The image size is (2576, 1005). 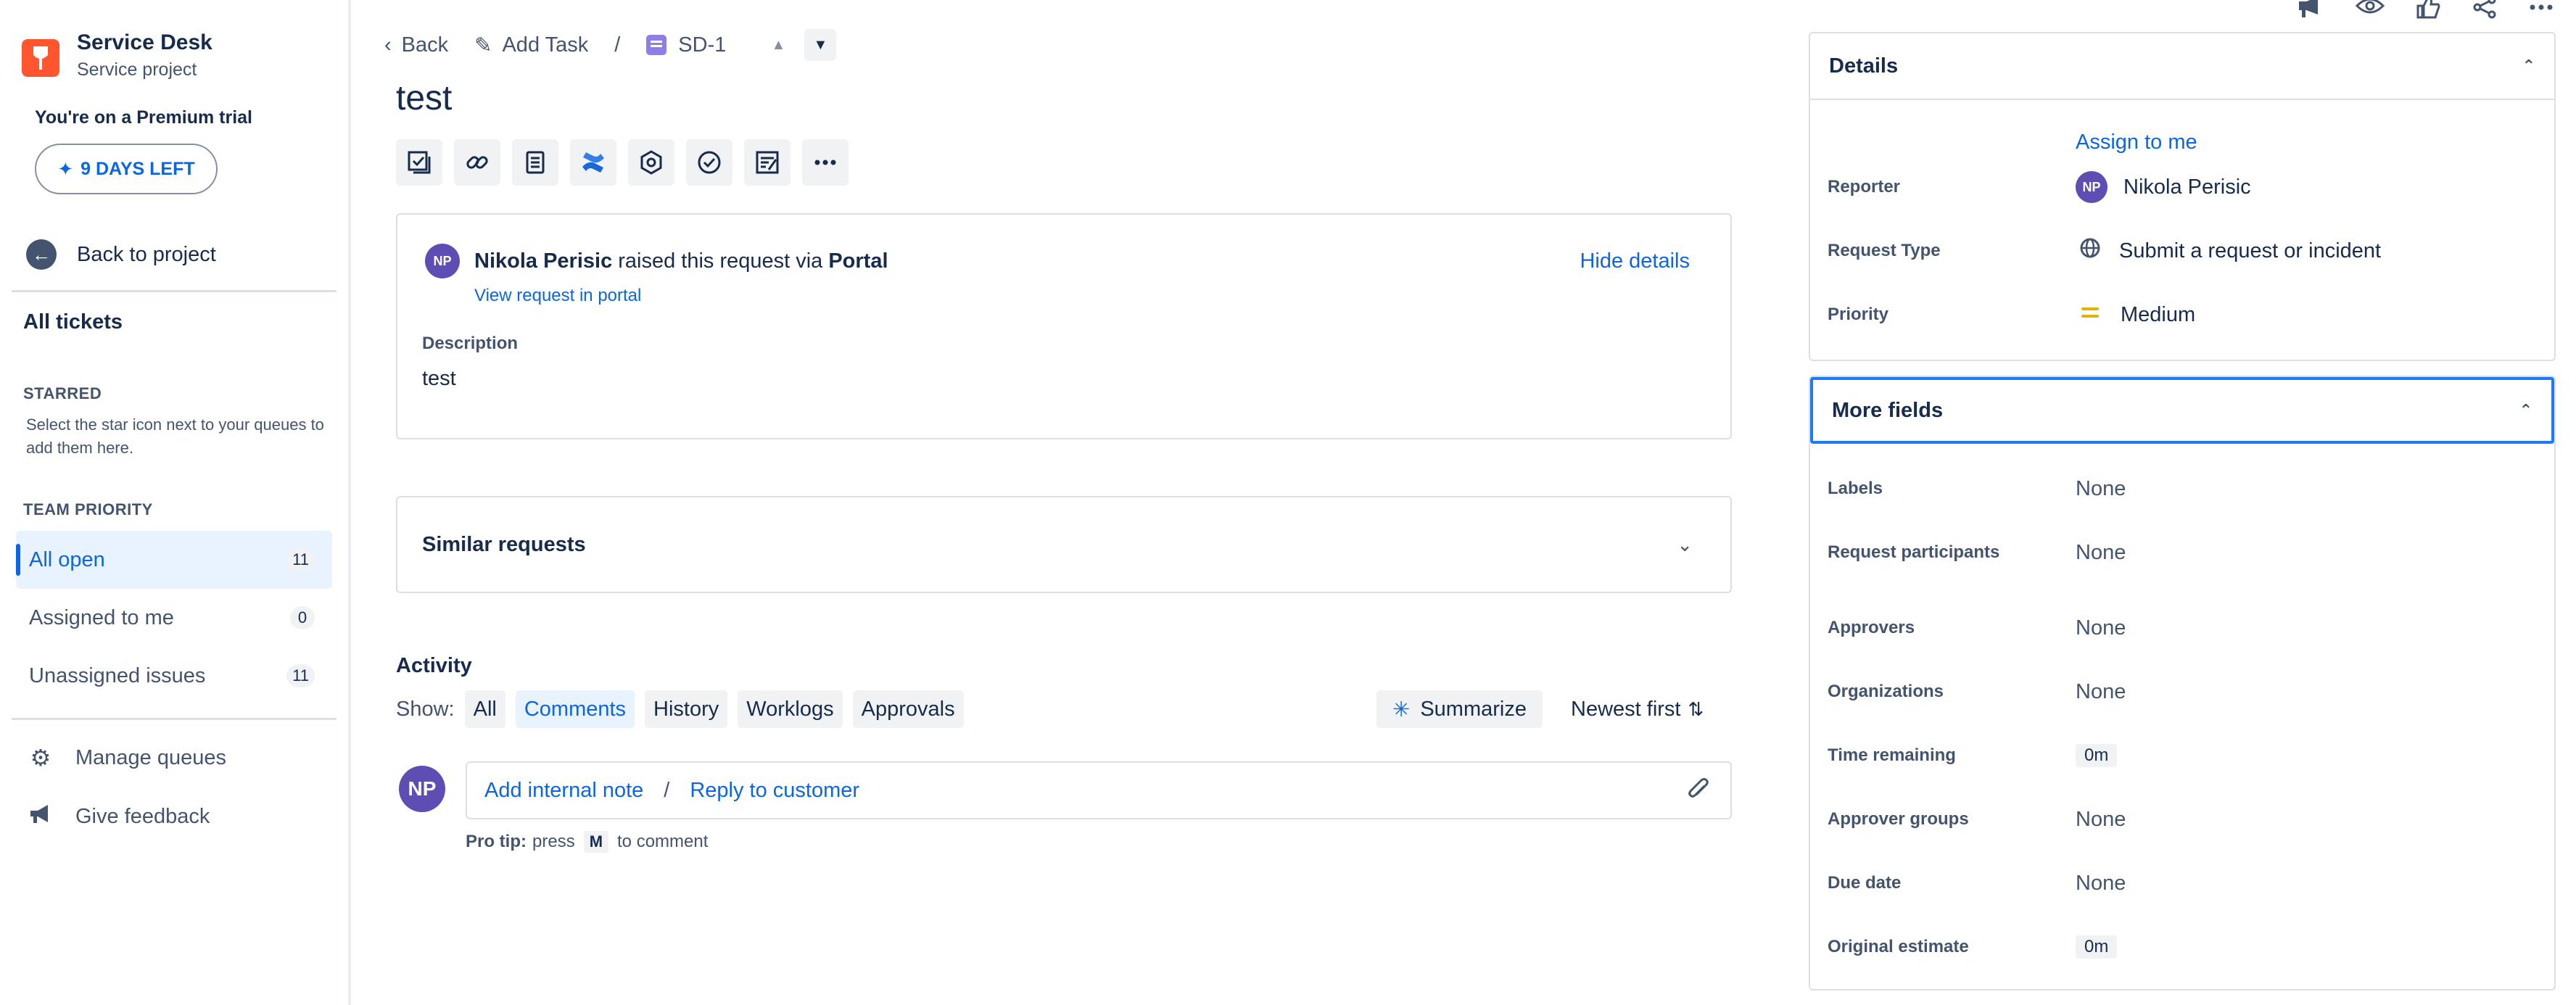 I want to click on project-type: Service project, so click(x=137, y=70).